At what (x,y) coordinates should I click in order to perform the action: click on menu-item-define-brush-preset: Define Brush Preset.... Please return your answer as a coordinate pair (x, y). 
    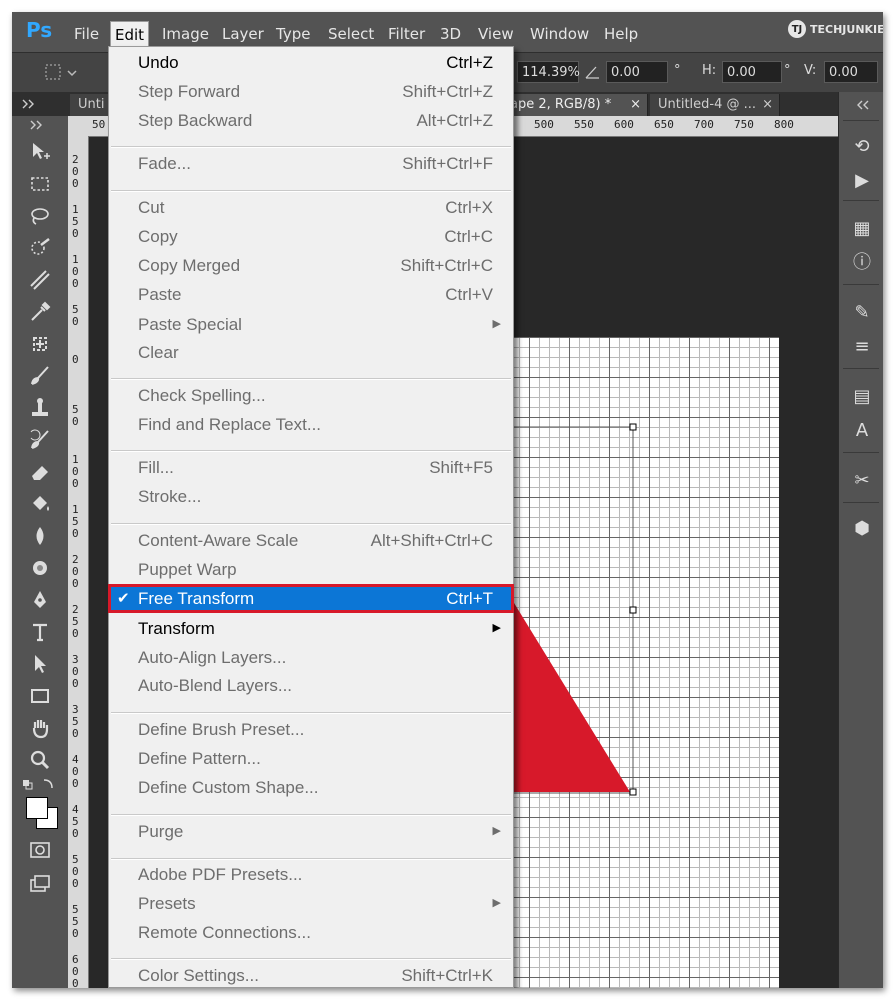
    Looking at the image, I should click on (311, 729).